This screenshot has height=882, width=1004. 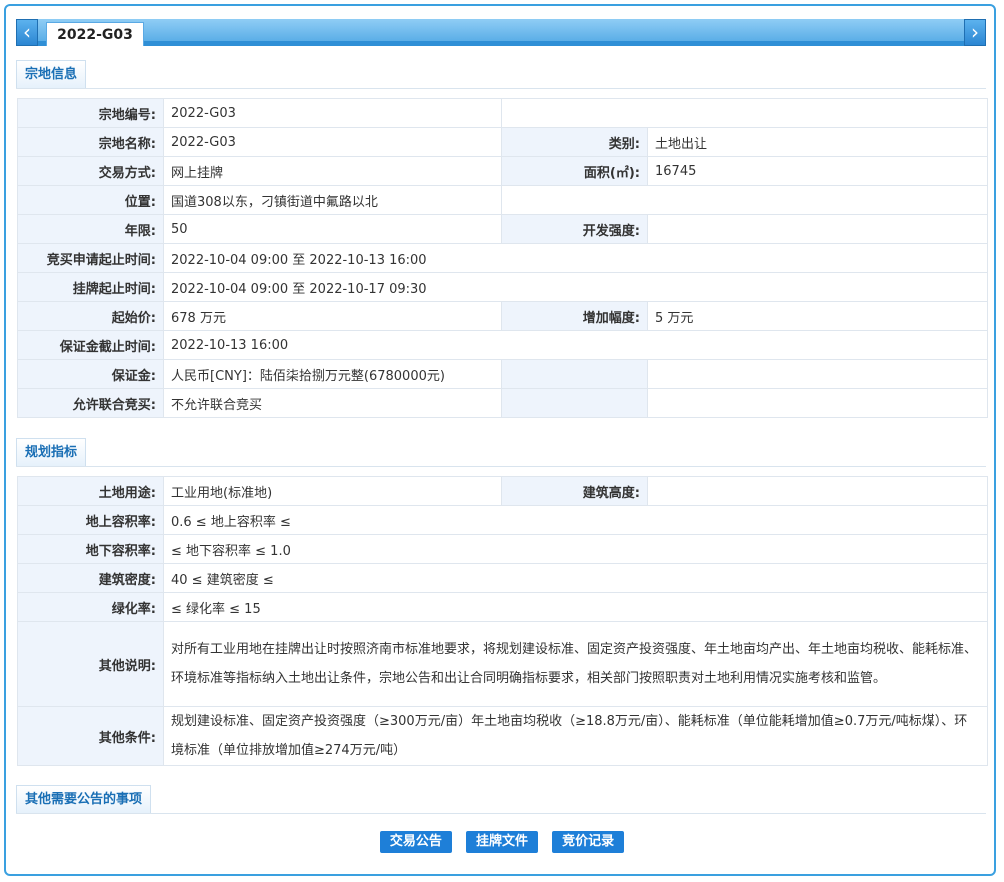 I want to click on table-row: 宗地编号: 2022-G03, so click(x=502, y=113).